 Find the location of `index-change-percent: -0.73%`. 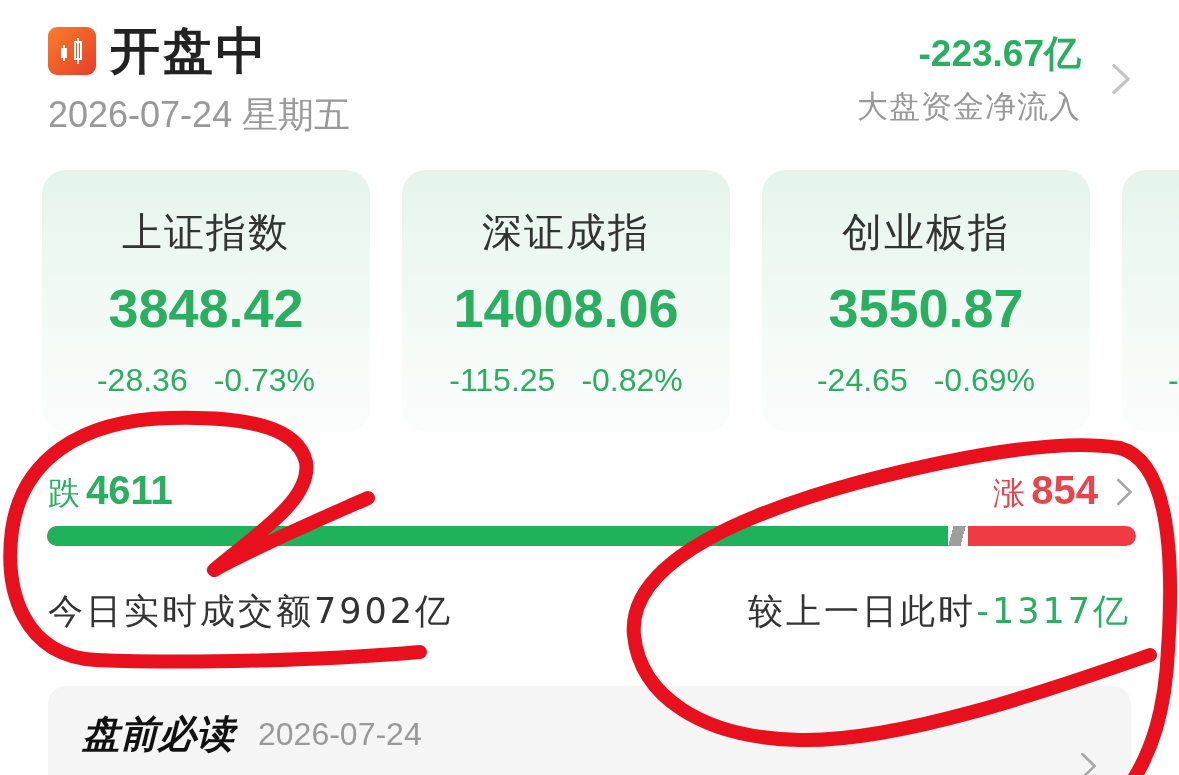

index-change-percent: -0.73% is located at coordinates (264, 380).